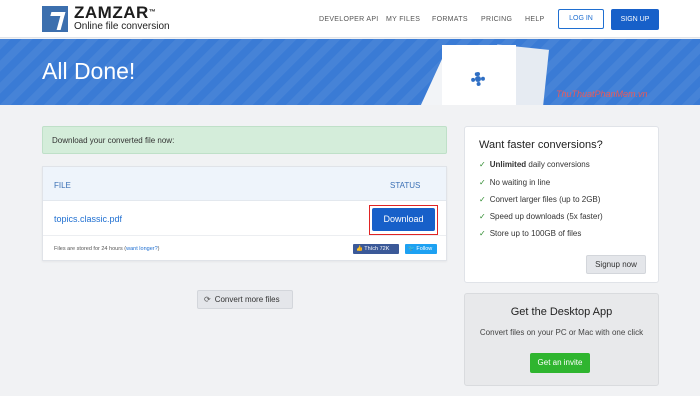 This screenshot has height=396, width=700. What do you see at coordinates (244, 140) in the screenshot?
I see `download-notice: Download your converted file now:` at bounding box center [244, 140].